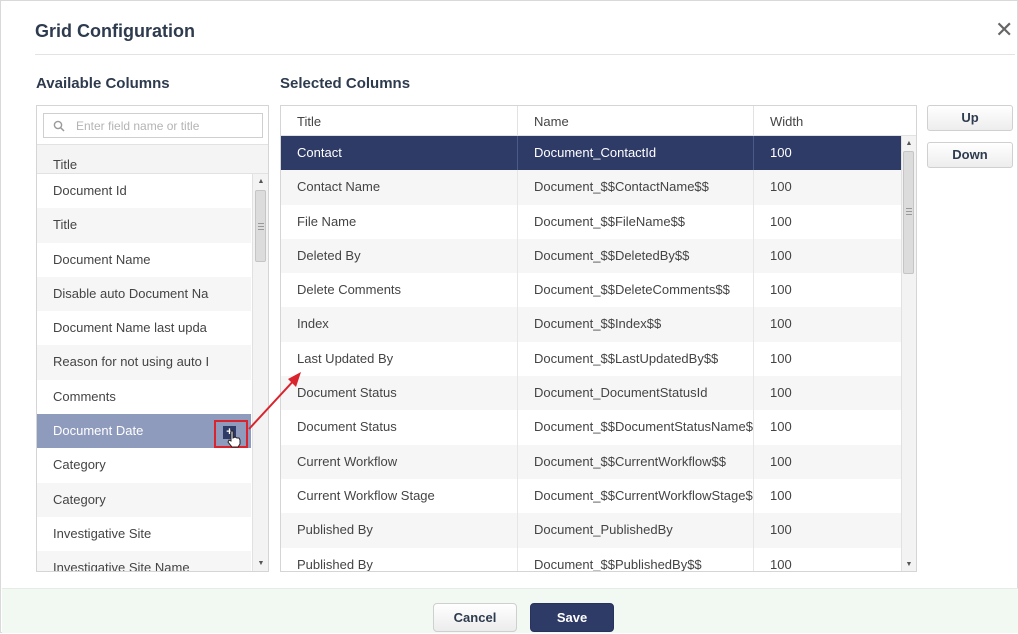 The width and height of the screenshot is (1018, 634). I want to click on save-button: Save, so click(572, 617).